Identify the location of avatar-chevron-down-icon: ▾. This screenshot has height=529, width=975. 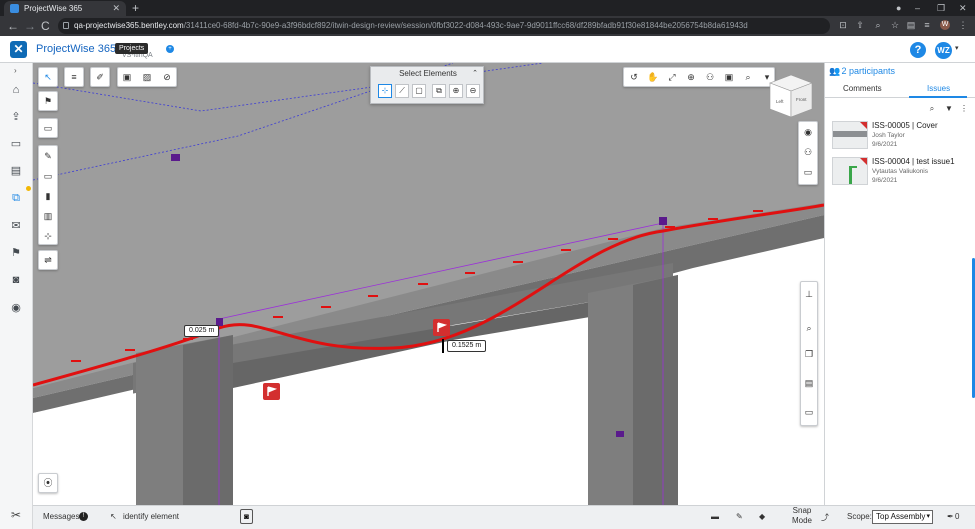
(957, 48).